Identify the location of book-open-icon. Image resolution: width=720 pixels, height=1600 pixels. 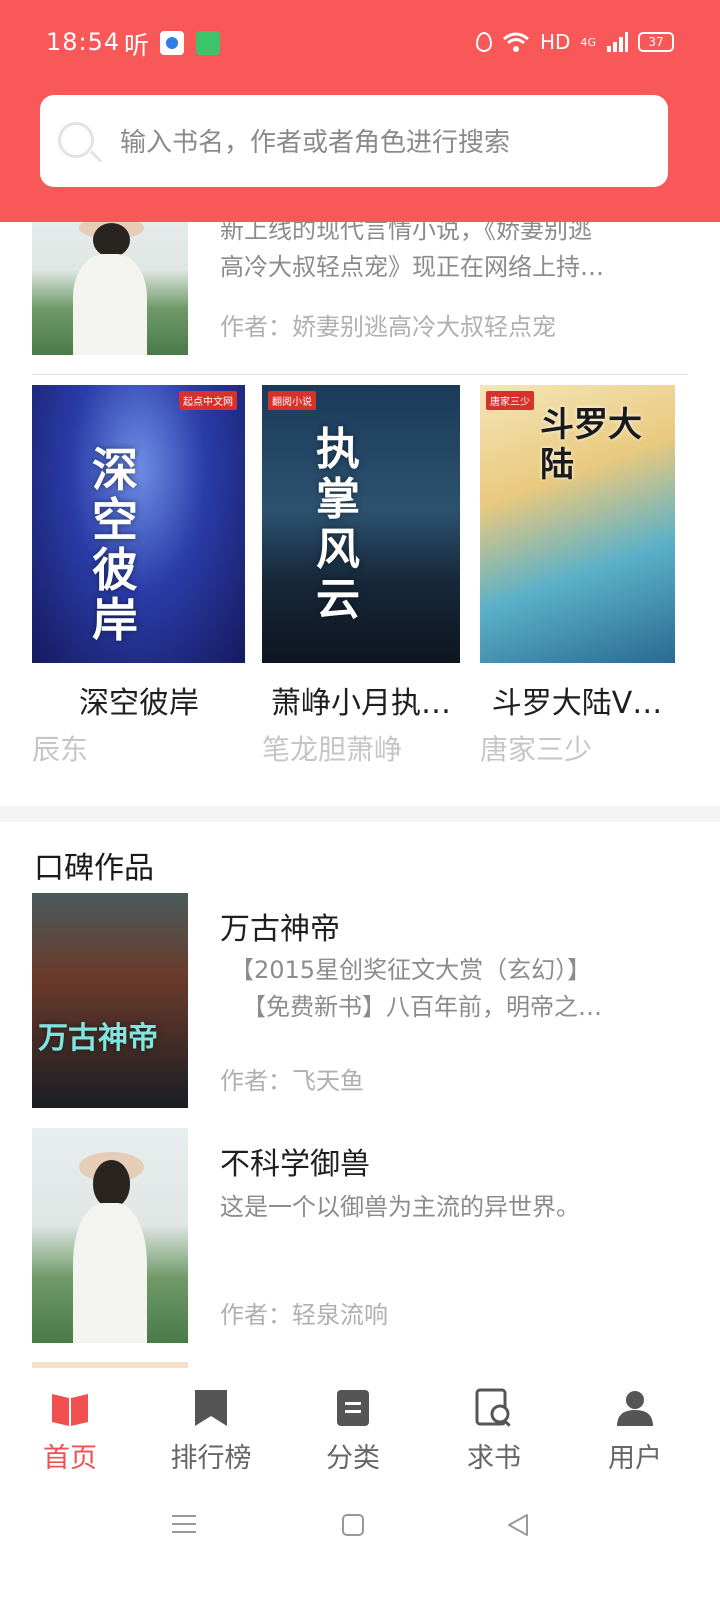
(70, 1410).